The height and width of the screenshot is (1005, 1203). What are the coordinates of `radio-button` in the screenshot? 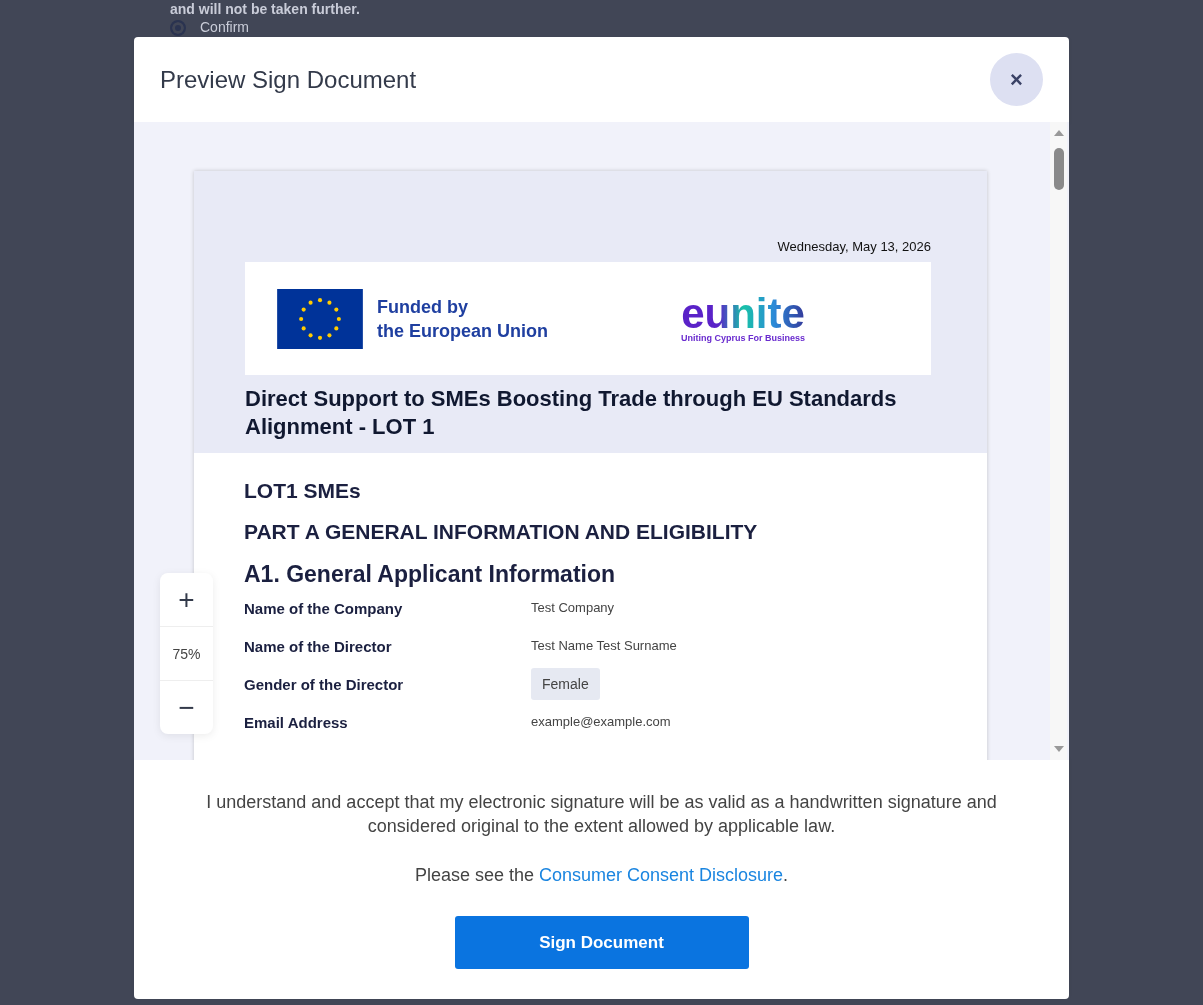 It's located at (178, 27).